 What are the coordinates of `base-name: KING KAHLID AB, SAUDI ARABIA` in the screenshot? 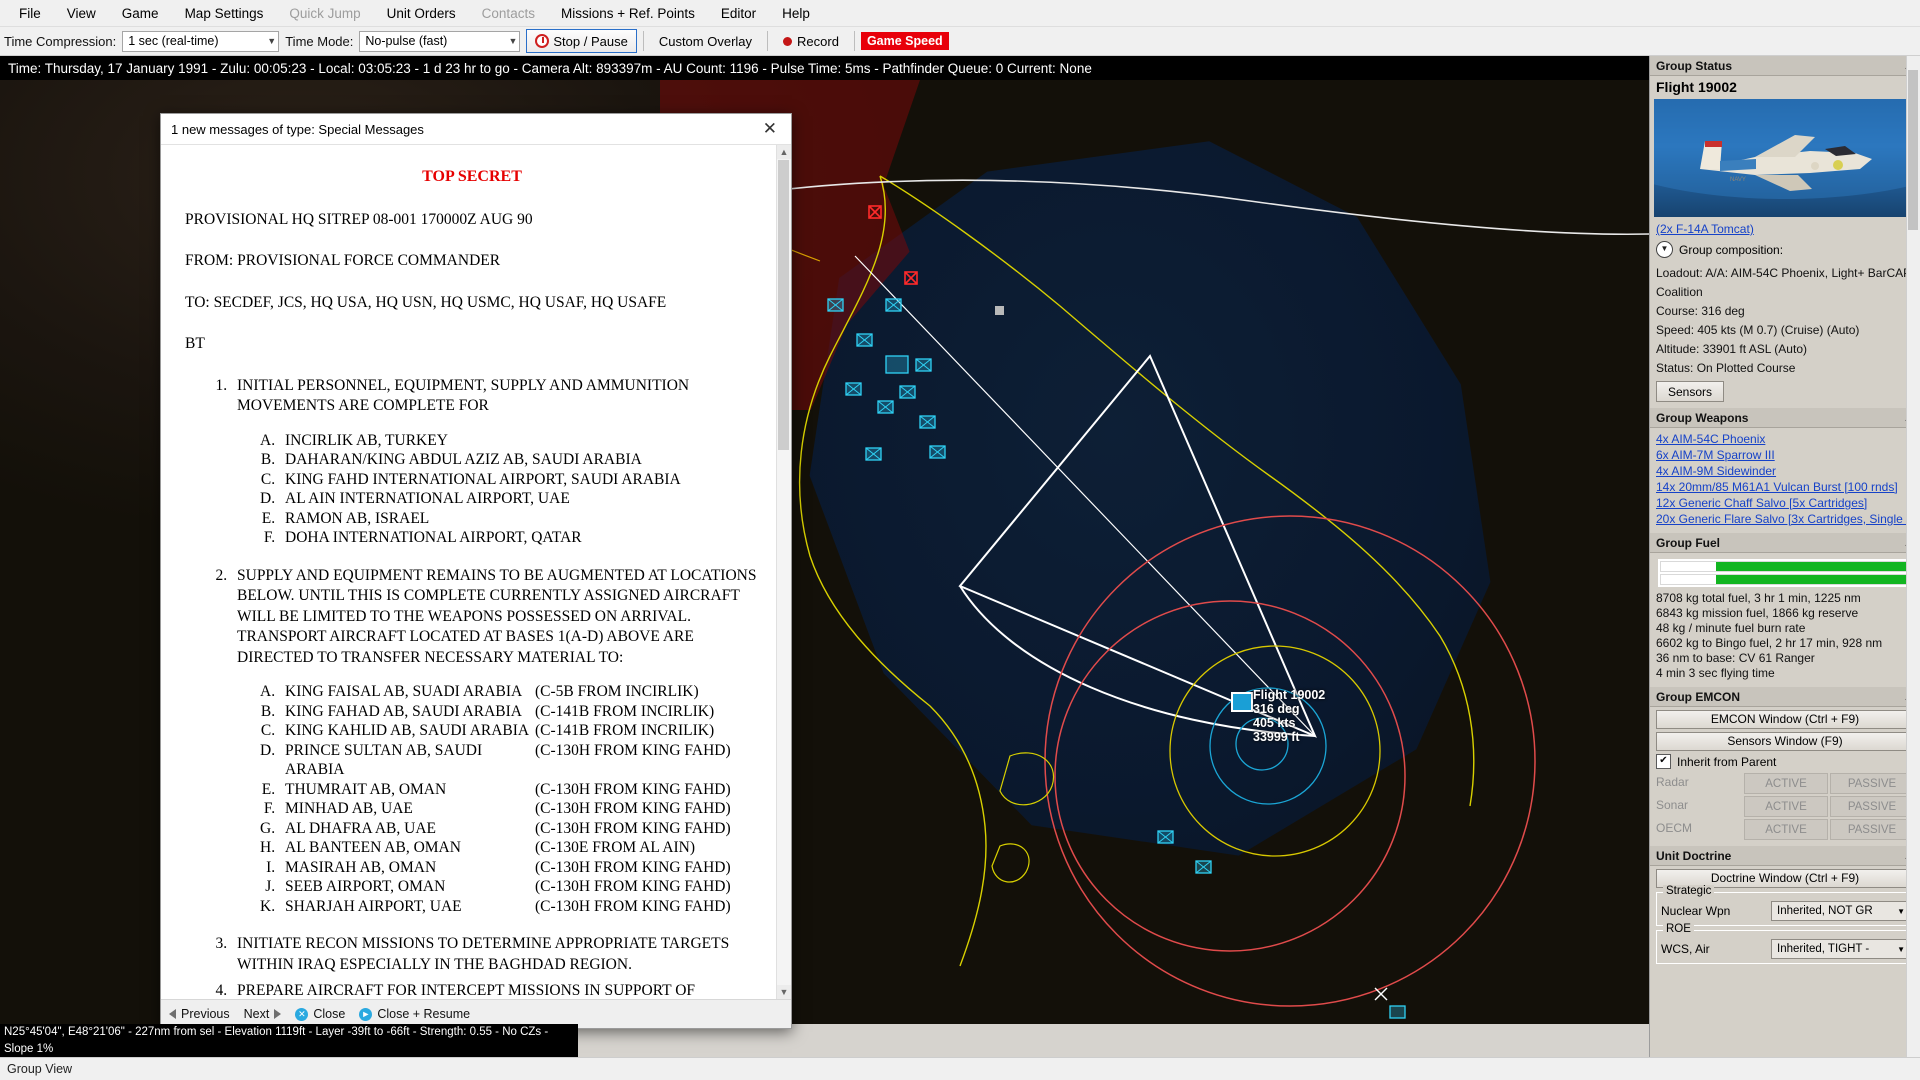 It's located at (407, 730).